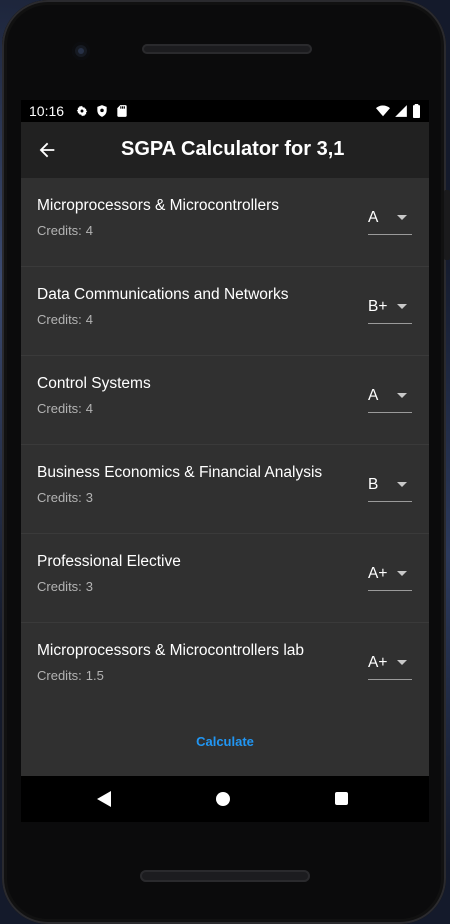  Describe the element at coordinates (163, 294) in the screenshot. I see `subject-name: Data Communications and Networks` at that location.